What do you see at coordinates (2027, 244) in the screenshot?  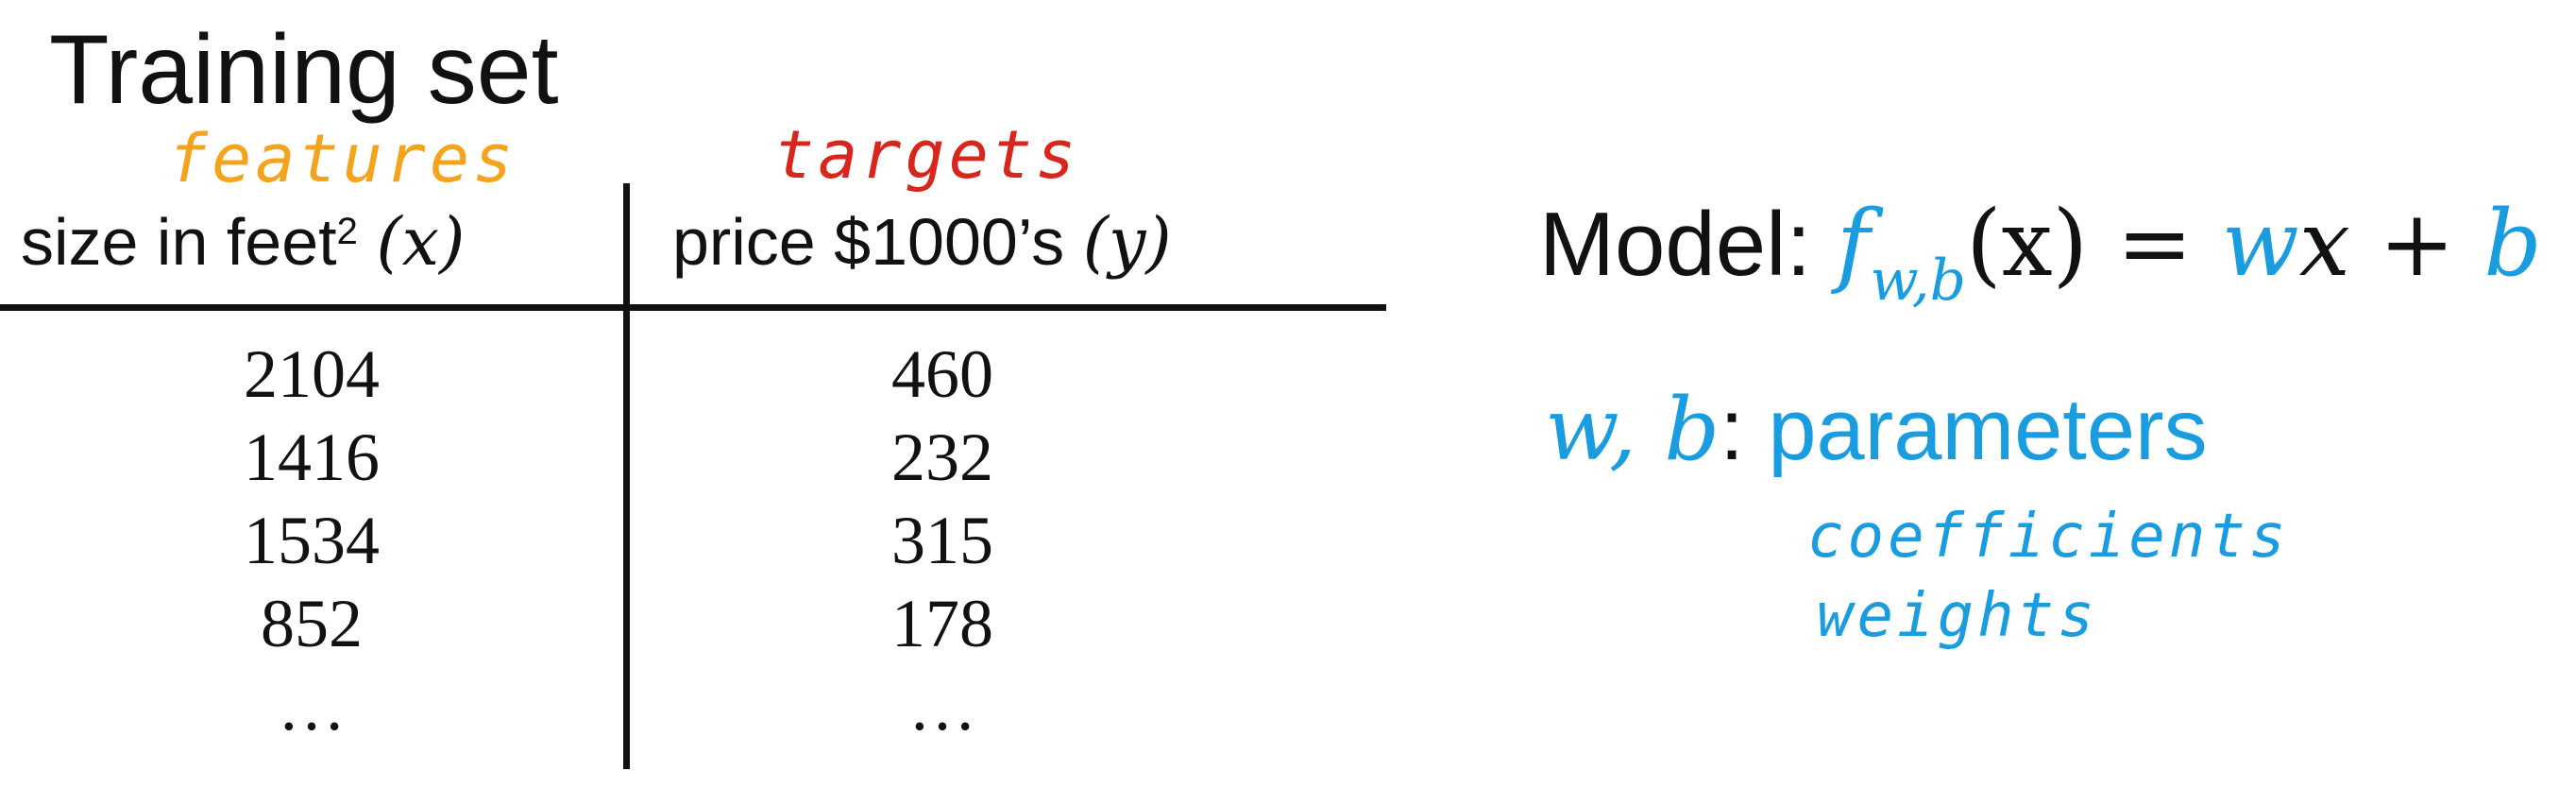 I see `model-function-argument: (x)` at bounding box center [2027, 244].